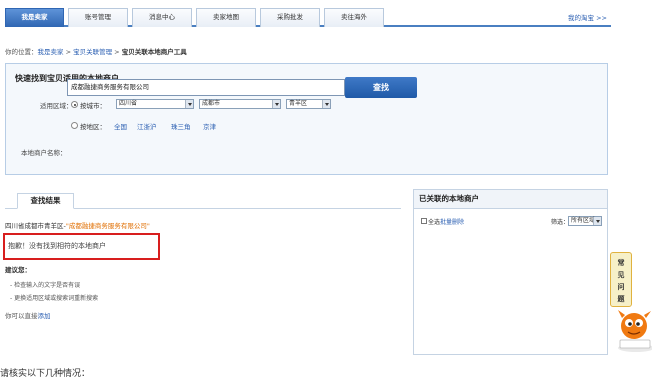  I want to click on by-area-label: 按地区：, so click(93, 127).